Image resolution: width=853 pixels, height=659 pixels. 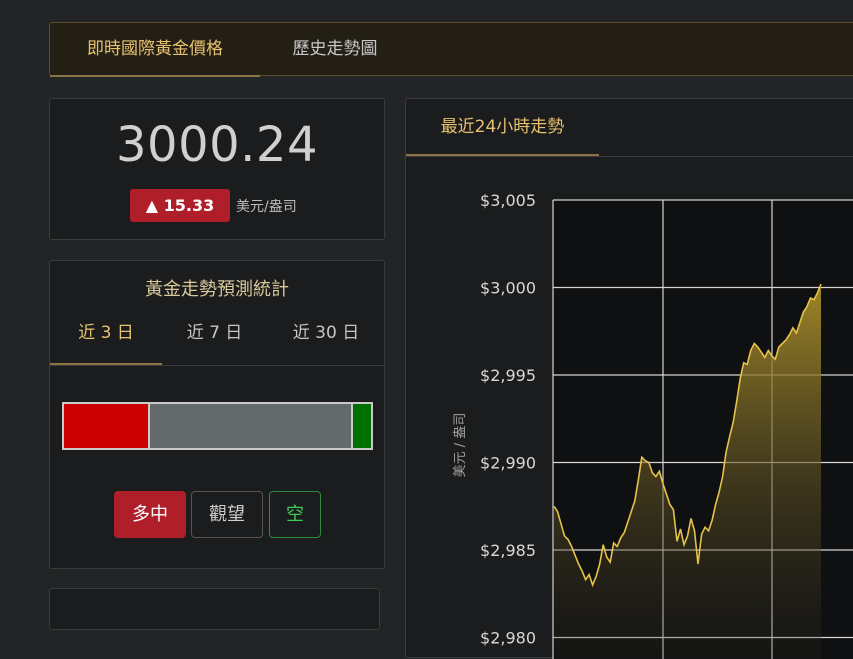 What do you see at coordinates (451, 49) in the screenshot?
I see `top-nav: 即時國際黃金價格 歷史走勢圖` at bounding box center [451, 49].